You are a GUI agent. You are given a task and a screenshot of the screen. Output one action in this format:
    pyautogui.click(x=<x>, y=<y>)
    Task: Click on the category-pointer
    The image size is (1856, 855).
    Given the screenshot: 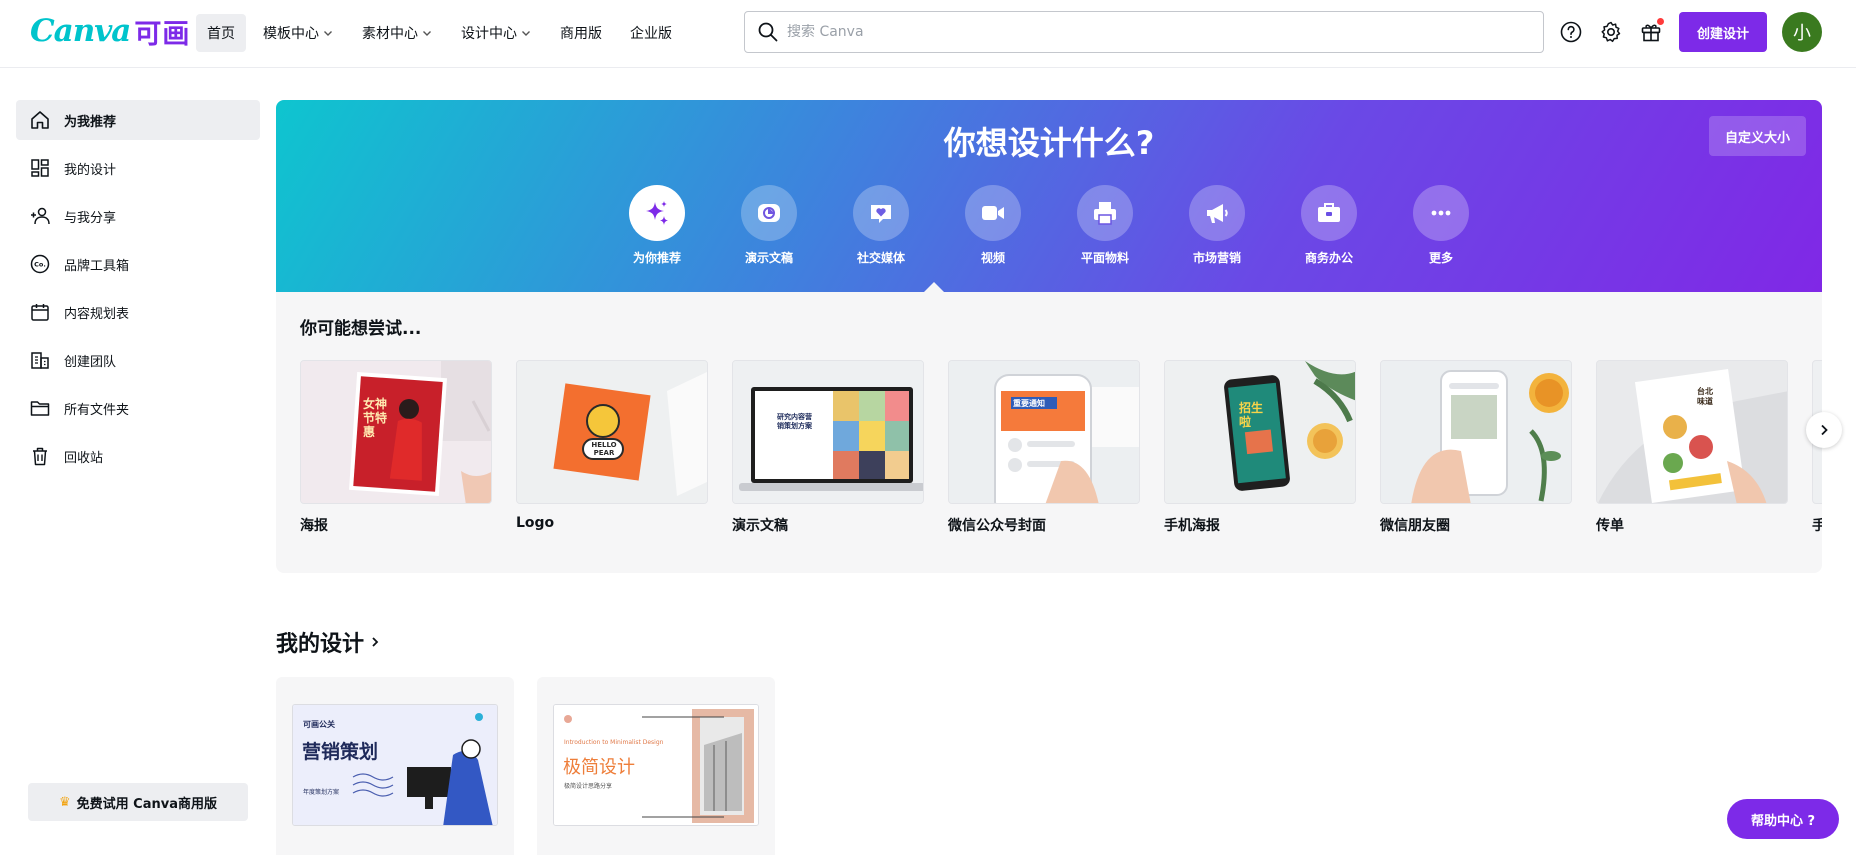 What is the action you would take?
    pyautogui.click(x=934, y=287)
    